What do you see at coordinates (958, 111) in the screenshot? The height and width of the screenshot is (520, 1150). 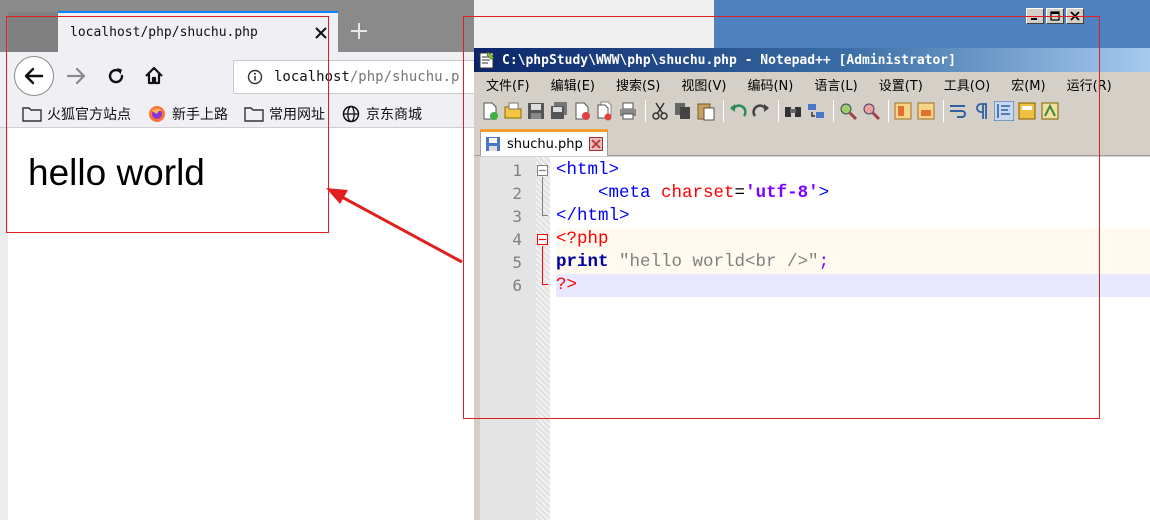 I see `word-wrap-icon` at bounding box center [958, 111].